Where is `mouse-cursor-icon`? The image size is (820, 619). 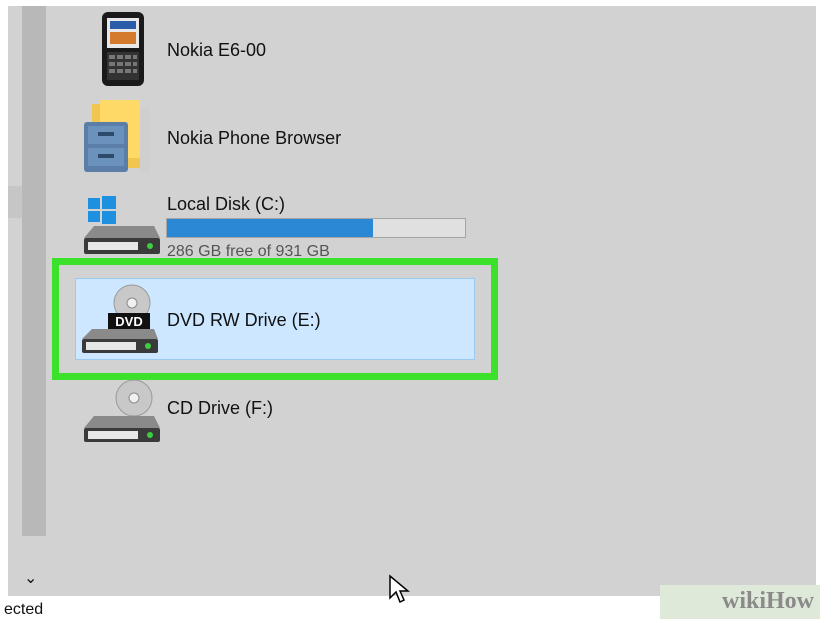
mouse-cursor-icon is located at coordinates (399, 589).